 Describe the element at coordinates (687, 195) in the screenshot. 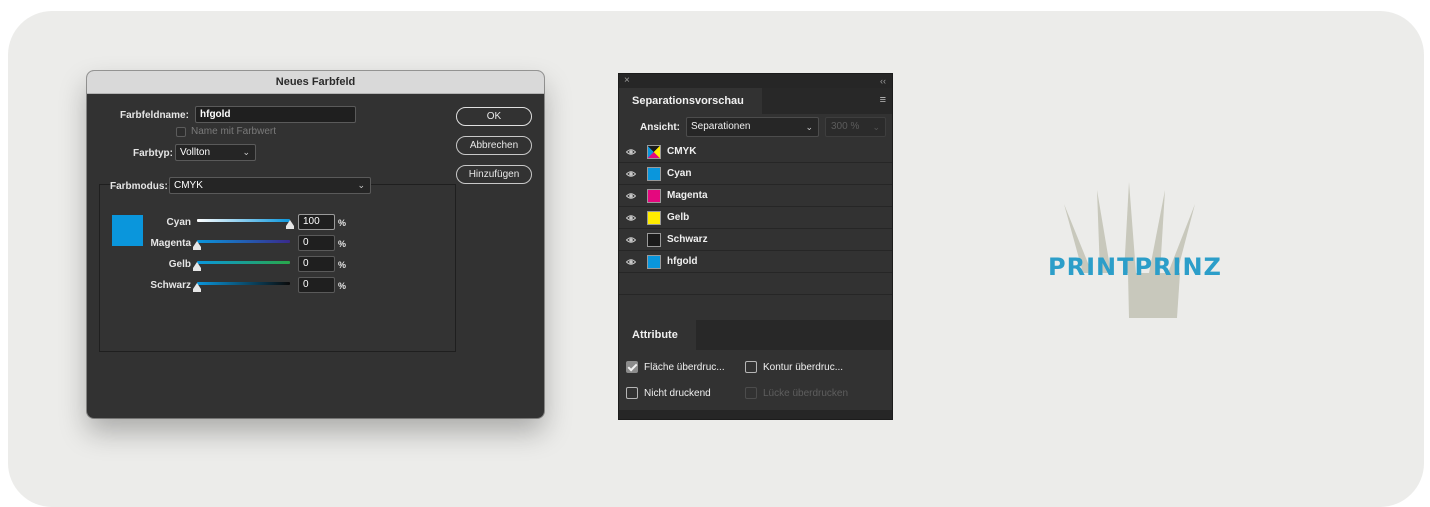

I see `separation-name: Magenta` at that location.